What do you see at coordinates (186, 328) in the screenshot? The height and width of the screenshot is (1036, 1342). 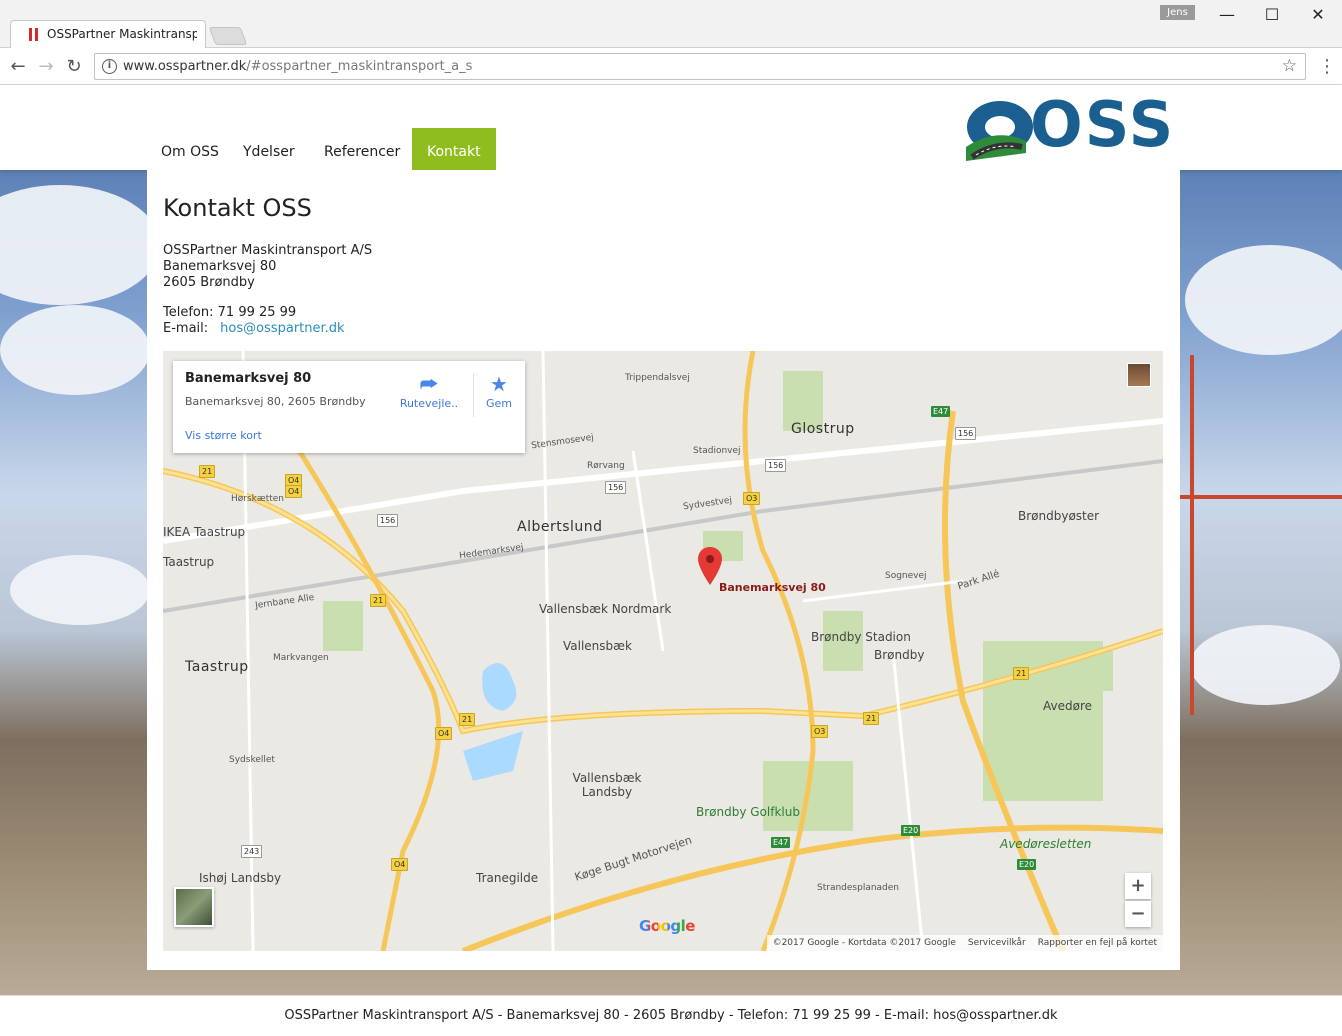 I see `email-label: E-mail:` at bounding box center [186, 328].